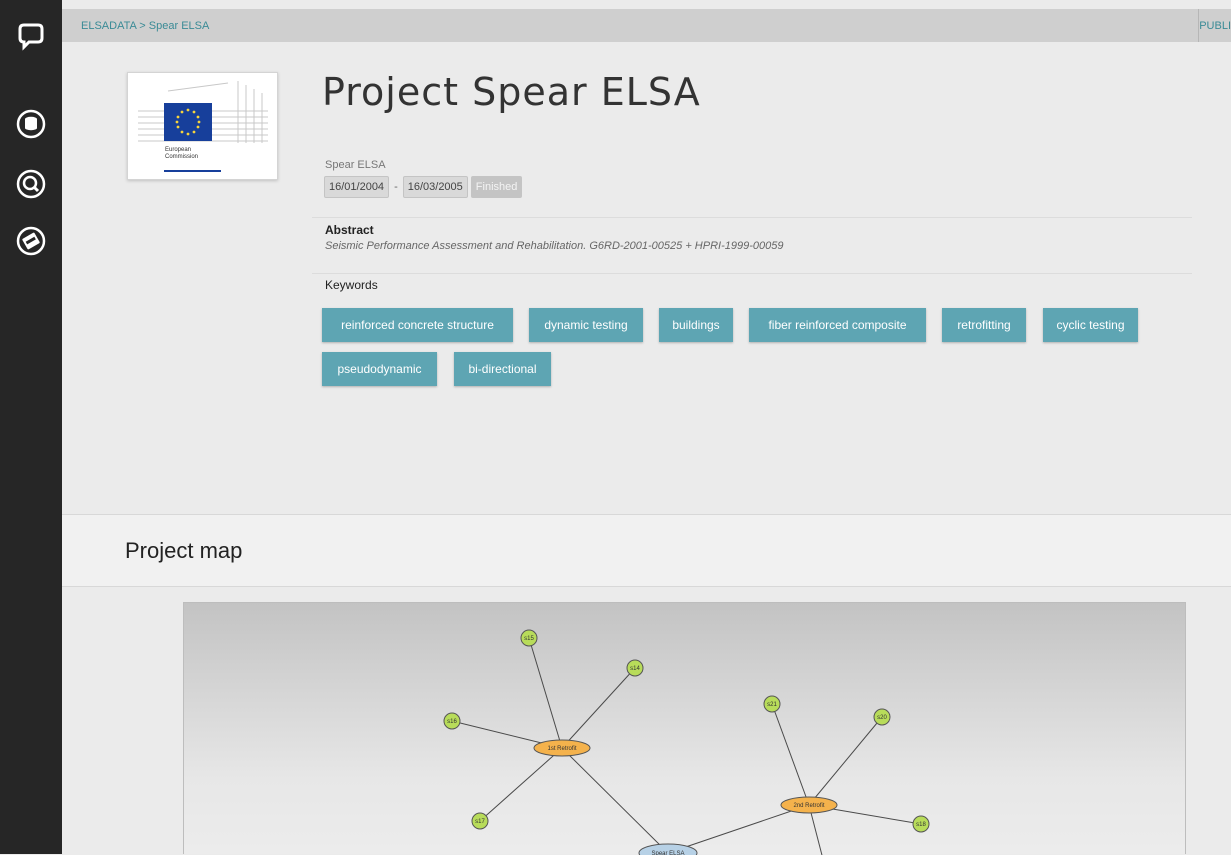  I want to click on project-dates: 16/01/2004 - 16/03/2005 Finished, so click(423, 187).